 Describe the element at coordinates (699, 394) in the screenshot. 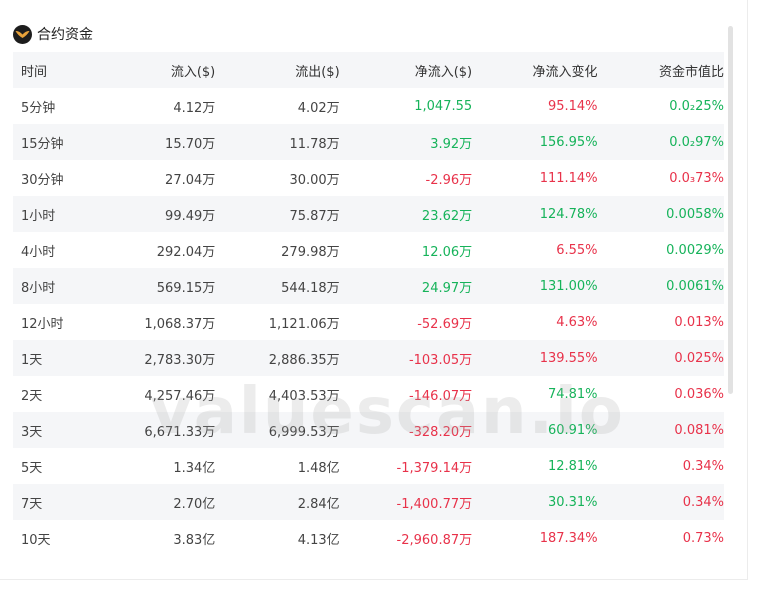

I see `cell-fund-market-ratio: 0.036%` at that location.